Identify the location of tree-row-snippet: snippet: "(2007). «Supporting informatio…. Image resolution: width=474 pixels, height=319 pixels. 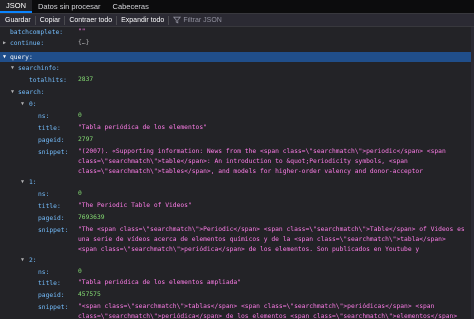
(237, 162).